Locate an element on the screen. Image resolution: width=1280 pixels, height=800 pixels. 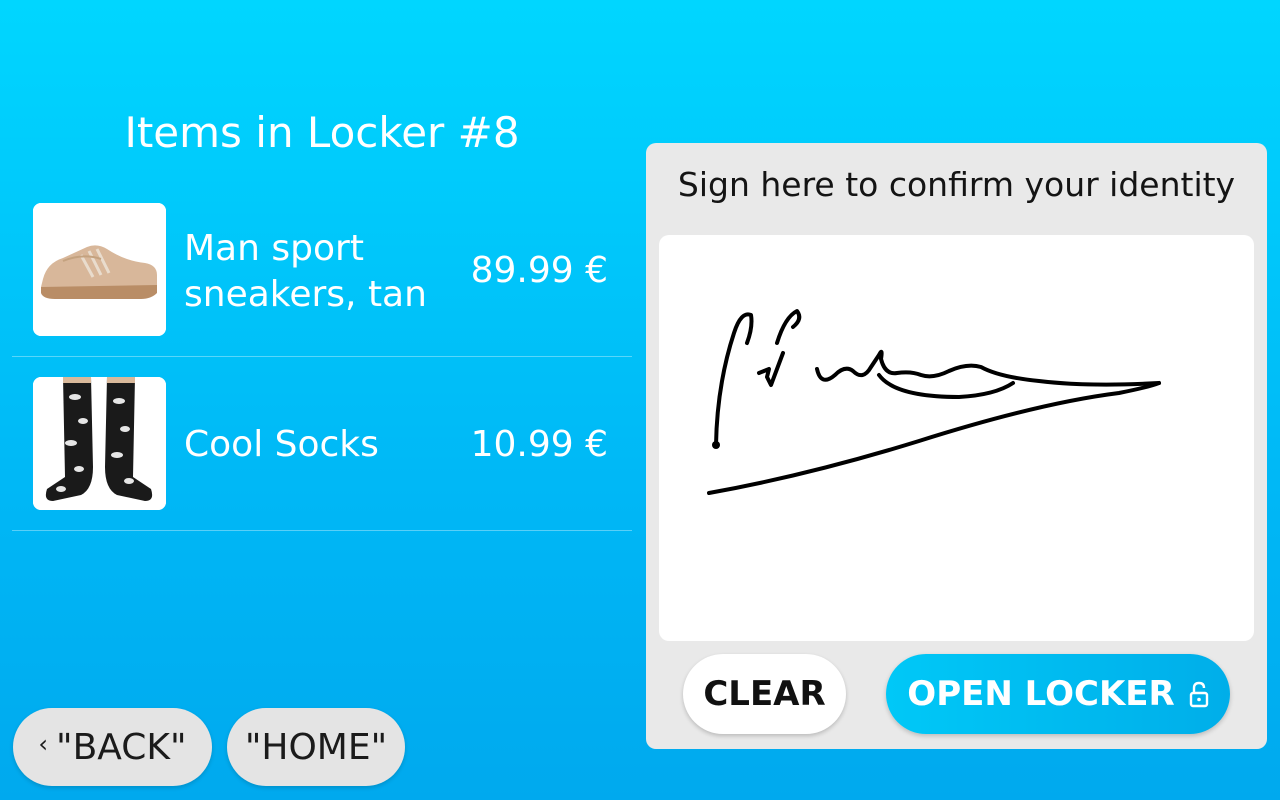
clear-button-label: CLEAR is located at coordinates (764, 694).